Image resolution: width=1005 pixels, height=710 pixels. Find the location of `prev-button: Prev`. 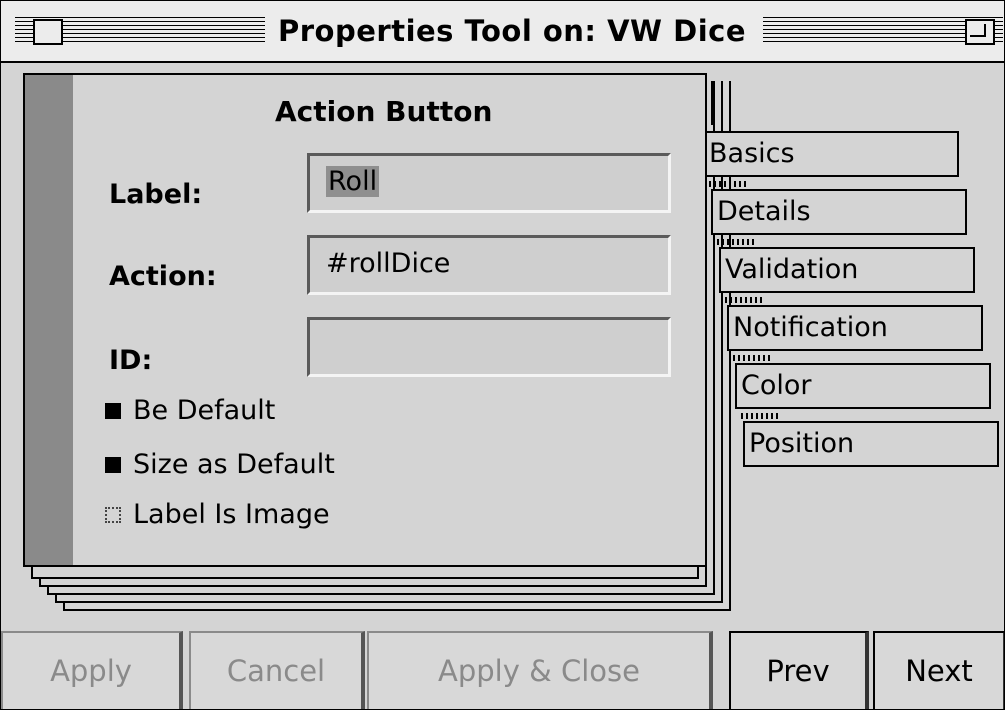

prev-button: Prev is located at coordinates (799, 670).